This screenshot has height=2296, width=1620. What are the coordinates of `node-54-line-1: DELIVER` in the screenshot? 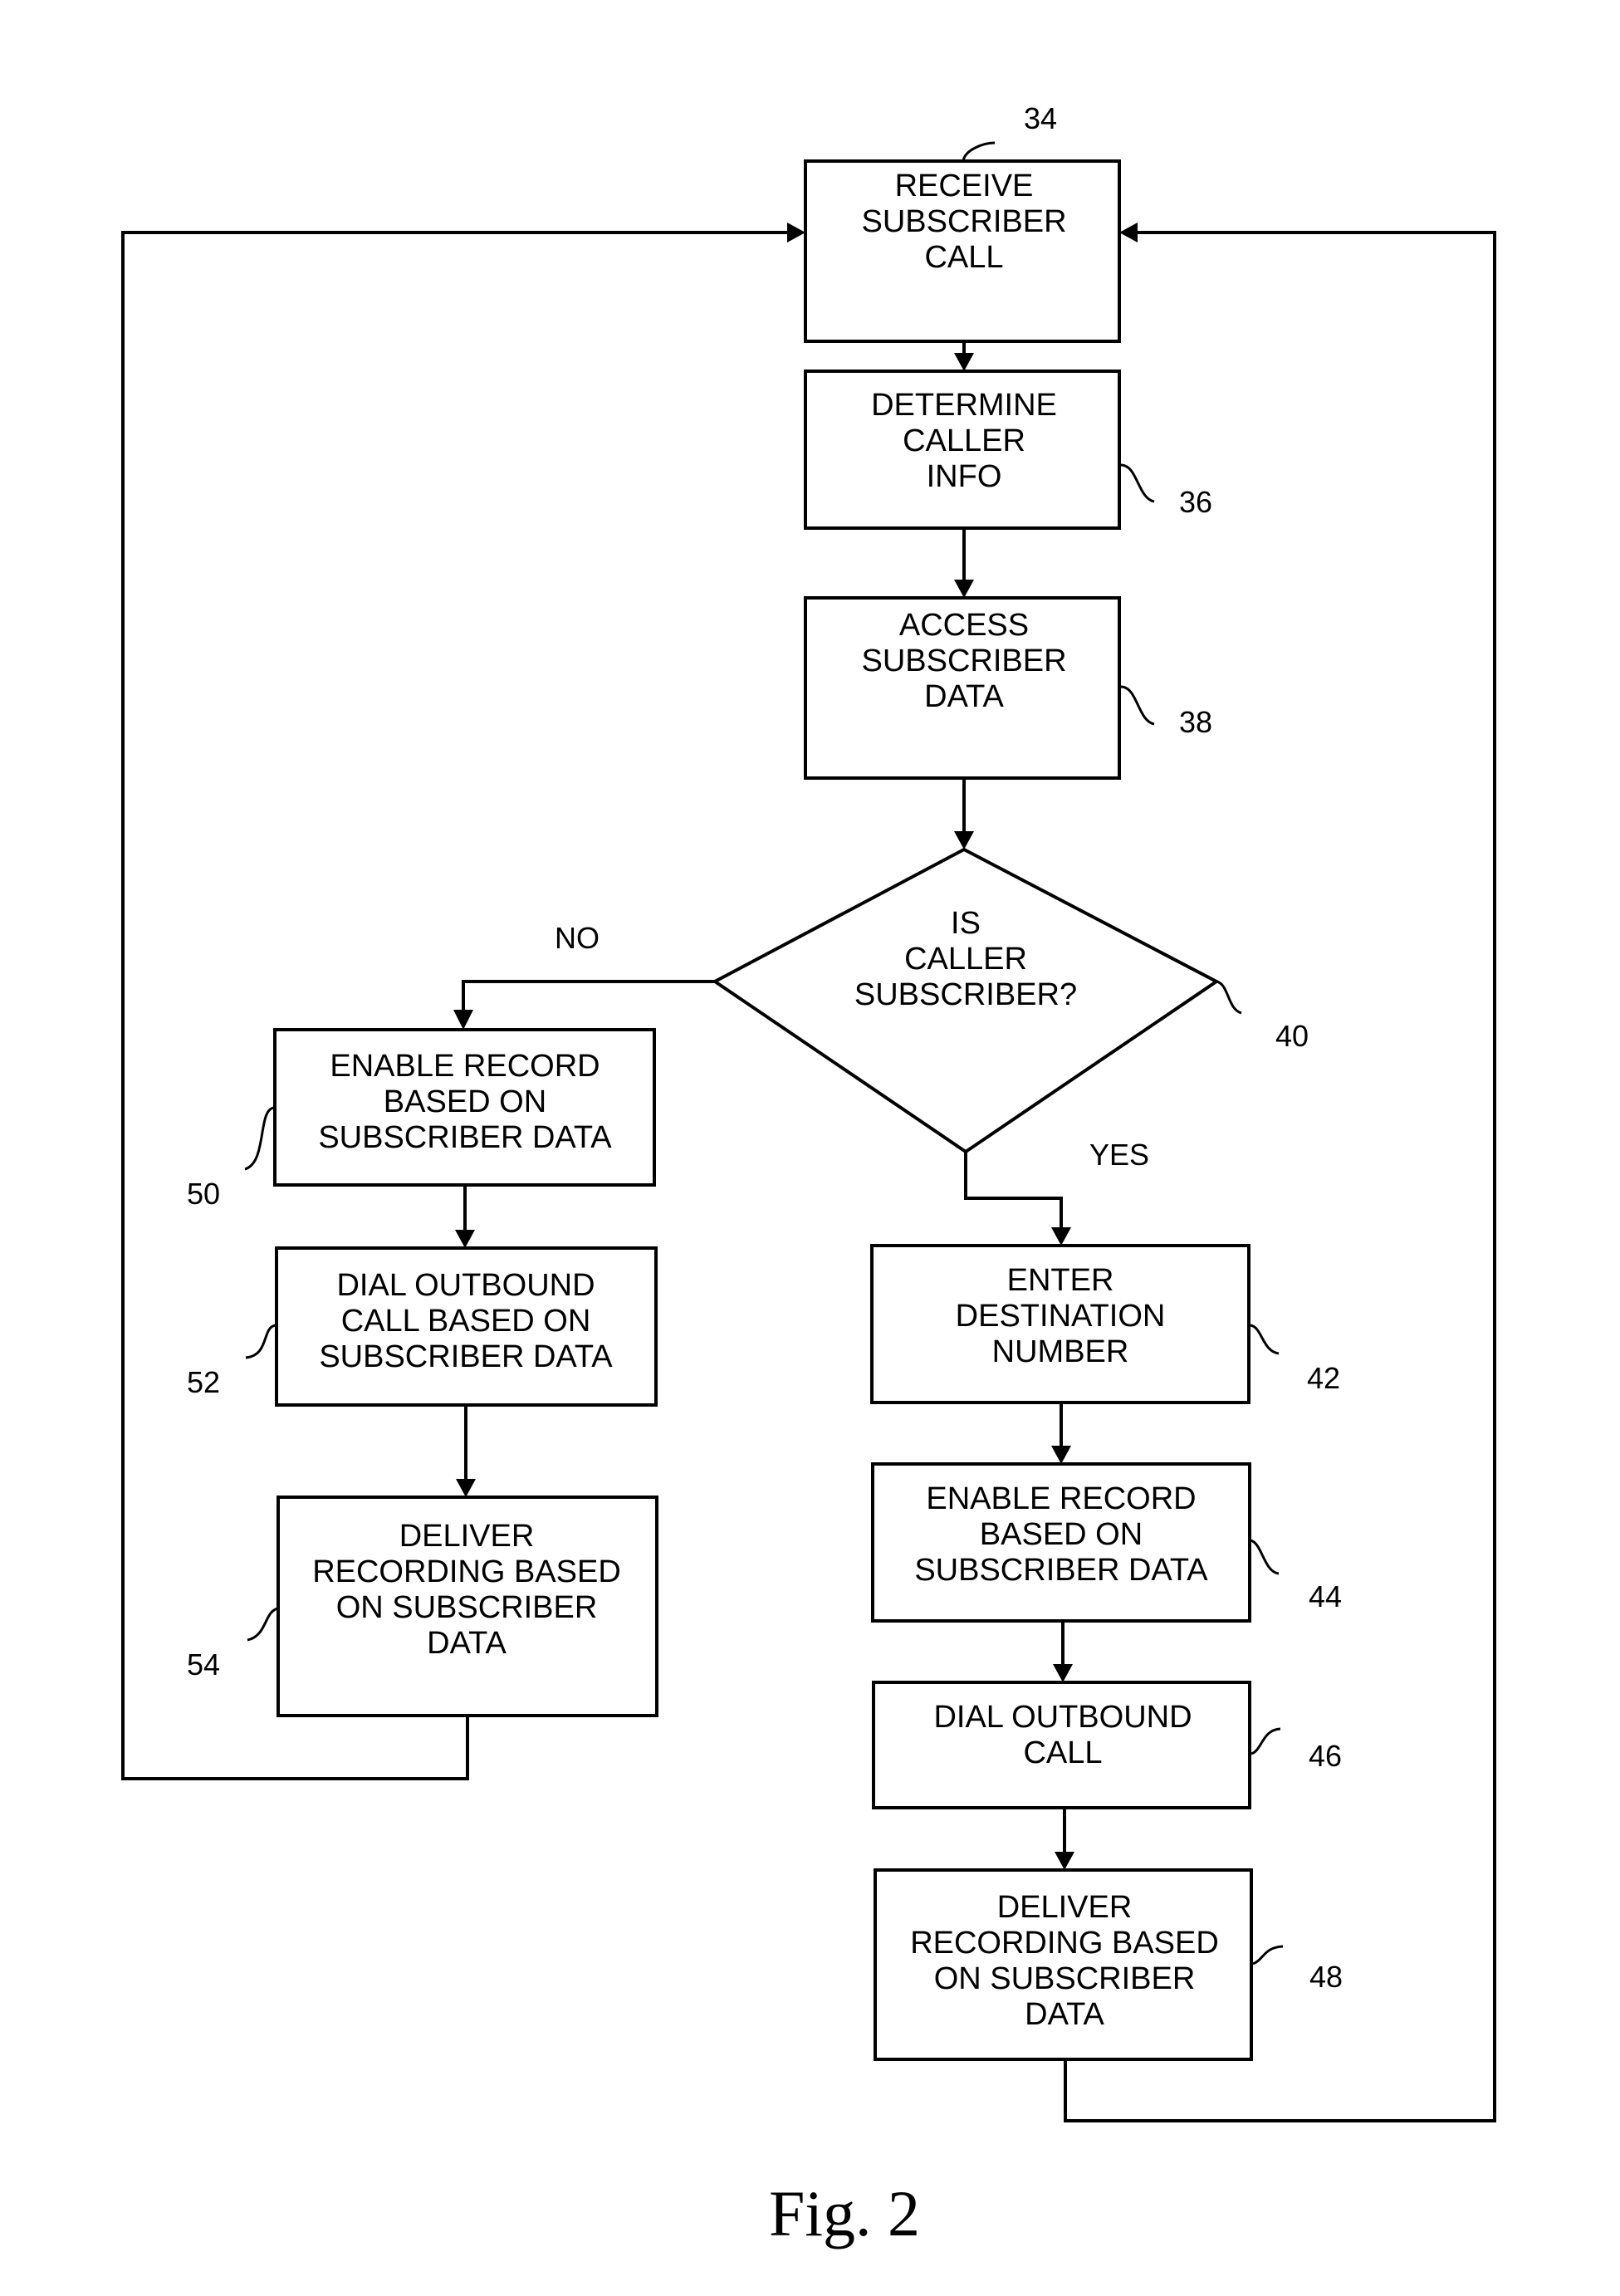 It's located at (467, 1536).